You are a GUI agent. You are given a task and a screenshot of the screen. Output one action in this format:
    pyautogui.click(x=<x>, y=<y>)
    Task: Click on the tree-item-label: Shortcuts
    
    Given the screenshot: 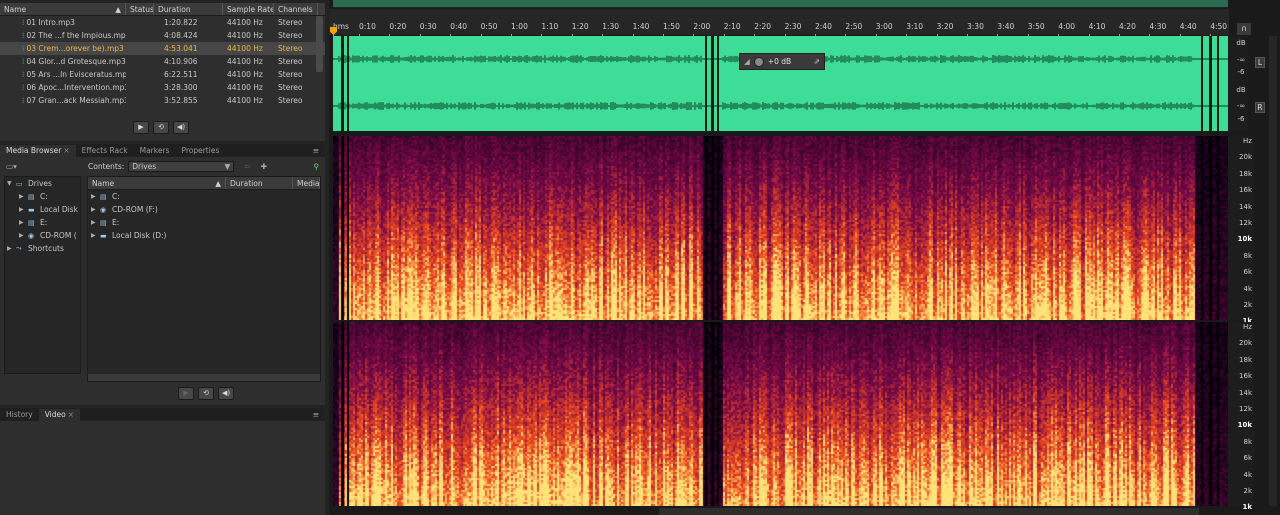 What is the action you would take?
    pyautogui.click(x=46, y=248)
    